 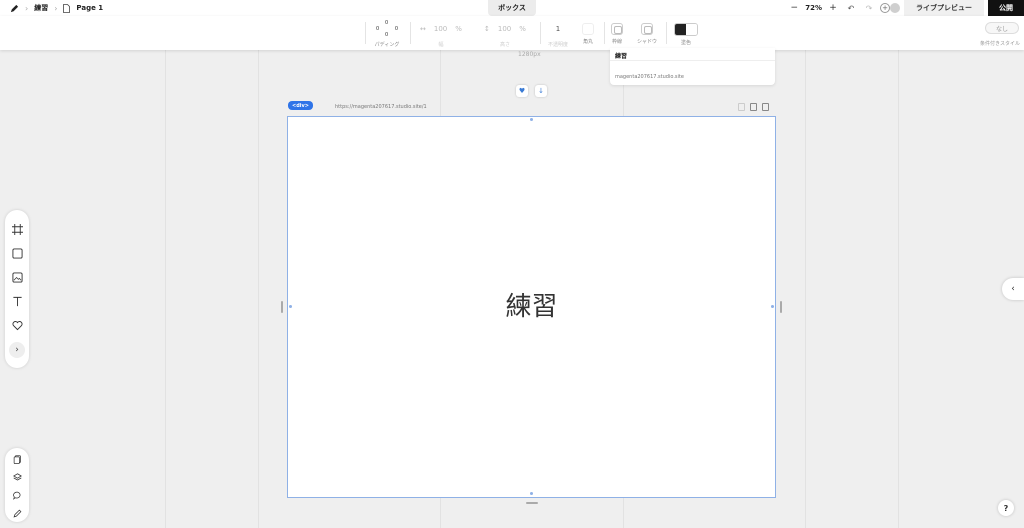 I want to click on add-member-icon: +, so click(x=885, y=8).